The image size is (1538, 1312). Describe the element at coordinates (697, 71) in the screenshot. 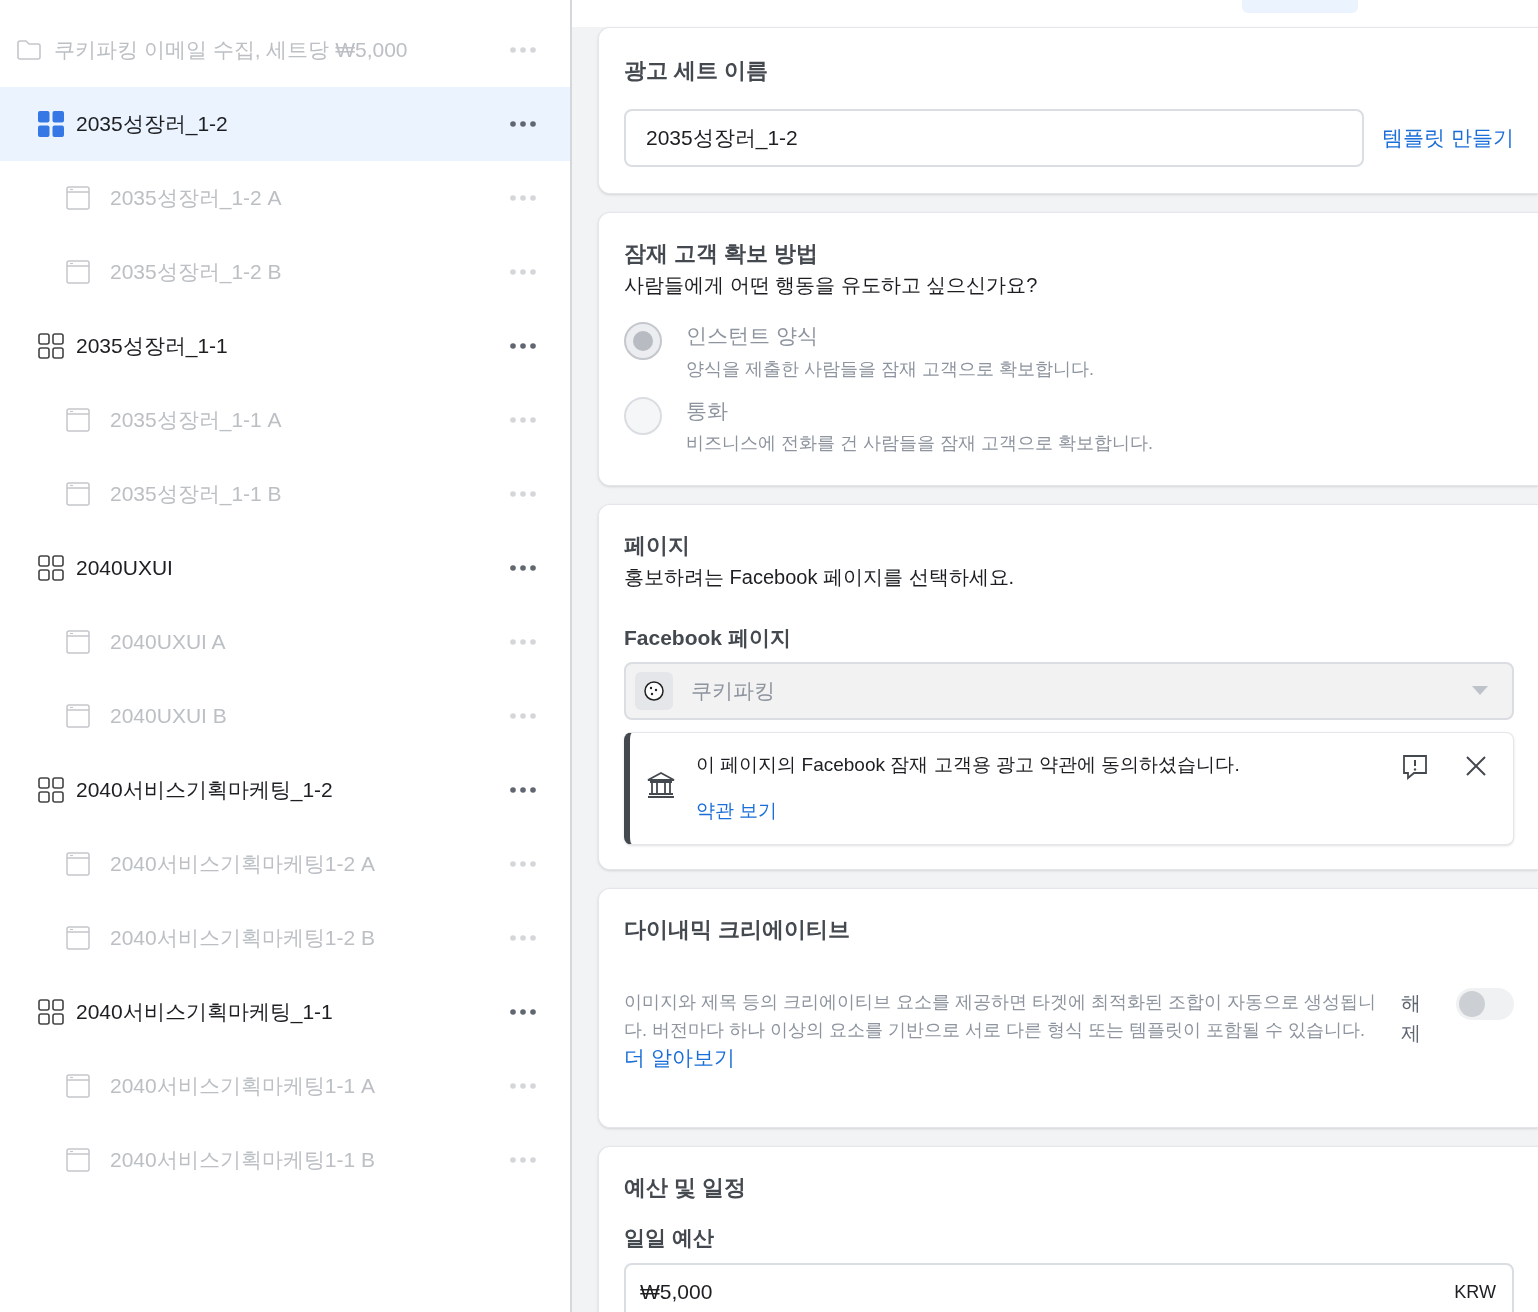

I see `card-title: 광고 세트 이름` at that location.